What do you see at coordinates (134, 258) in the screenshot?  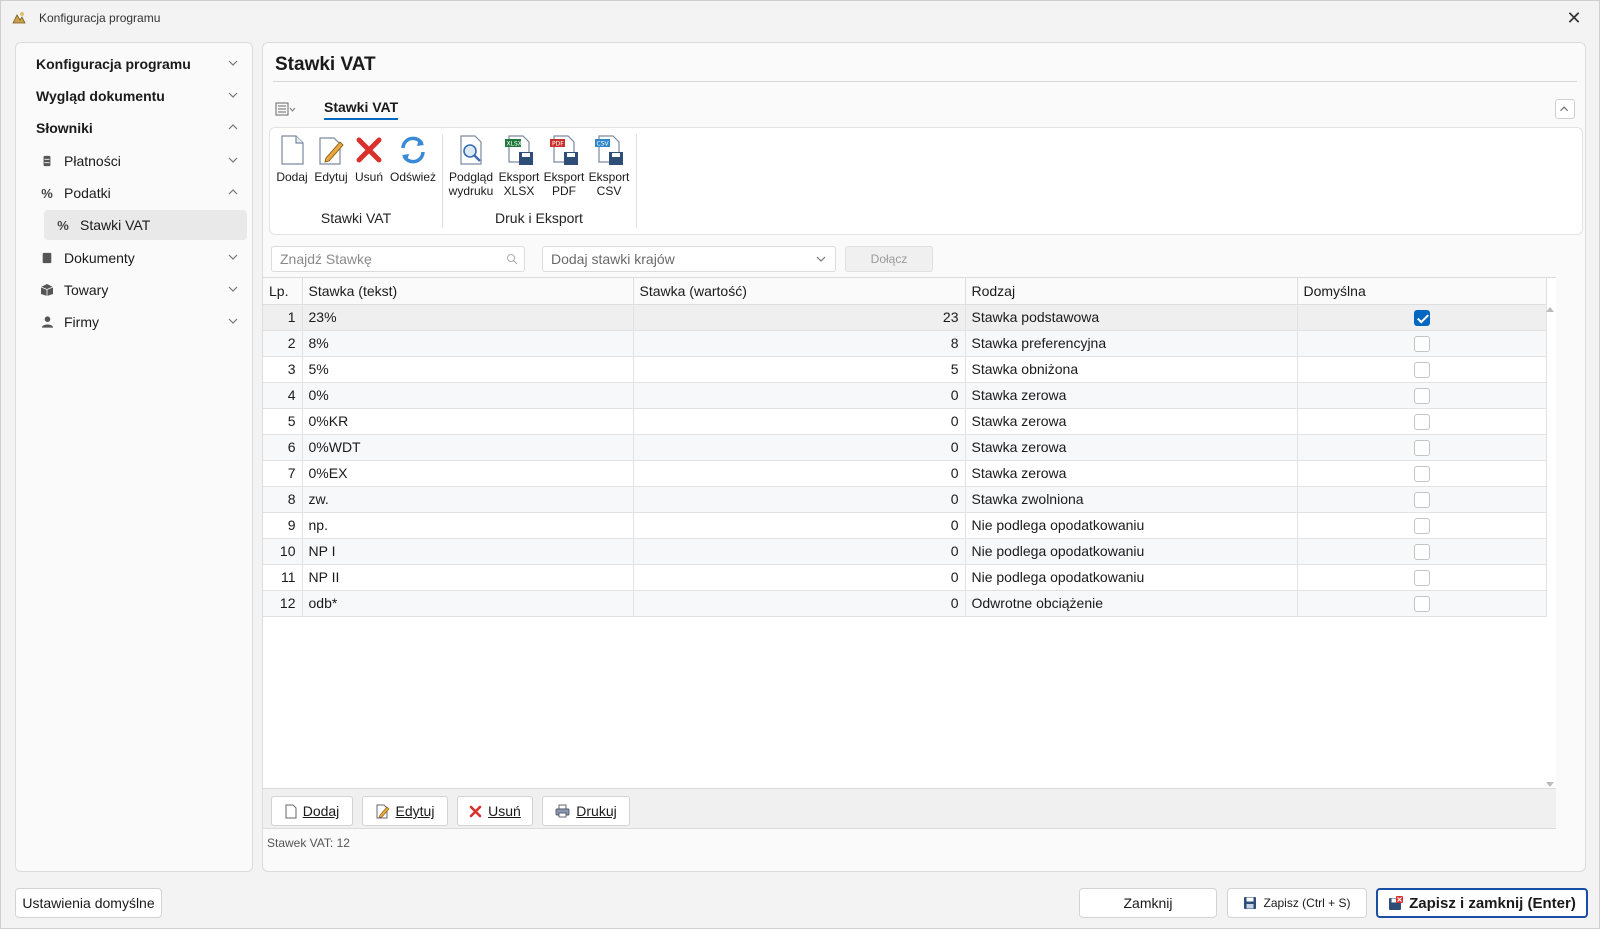 I see `sidebar-item-dokumenty: Dokumenty` at bounding box center [134, 258].